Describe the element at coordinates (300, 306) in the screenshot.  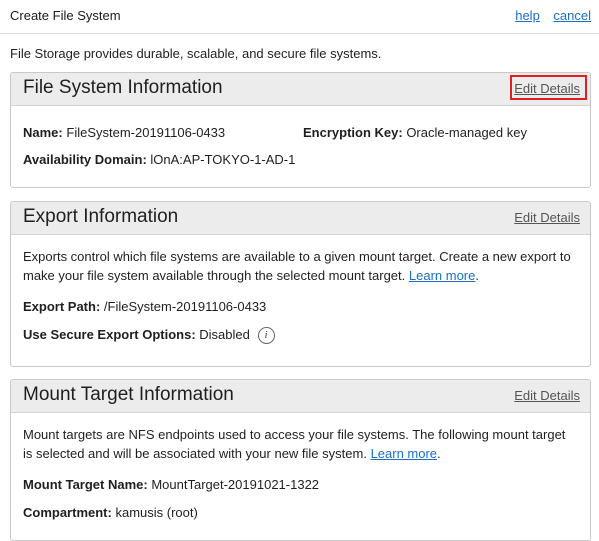
I see `export-path-row: Export Path: /FileSystem-20191106-0433` at that location.